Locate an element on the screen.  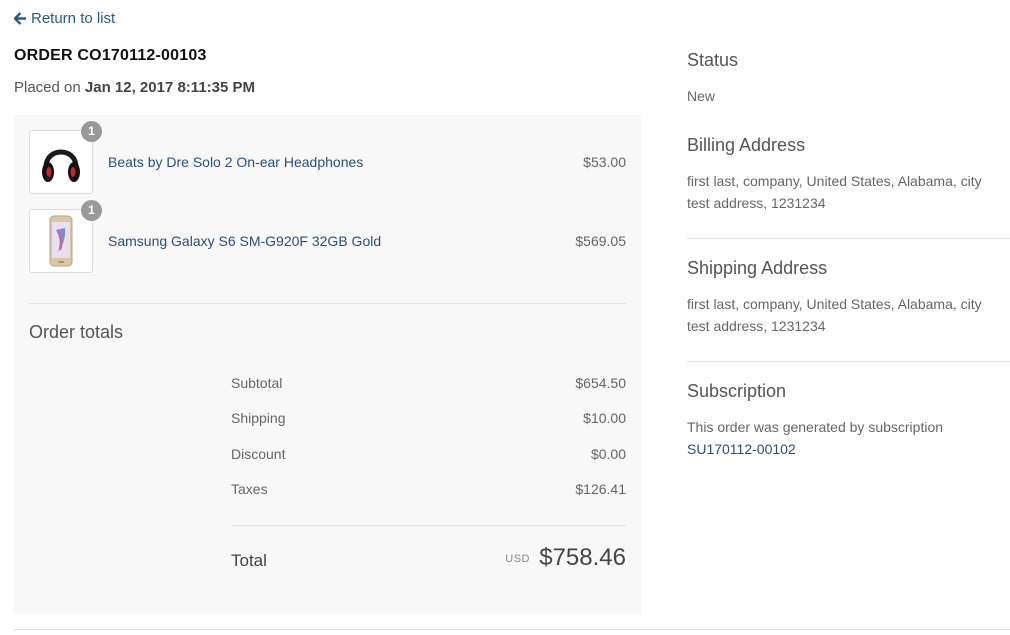
billing-address-line2: test address, 1231234 is located at coordinates (756, 203).